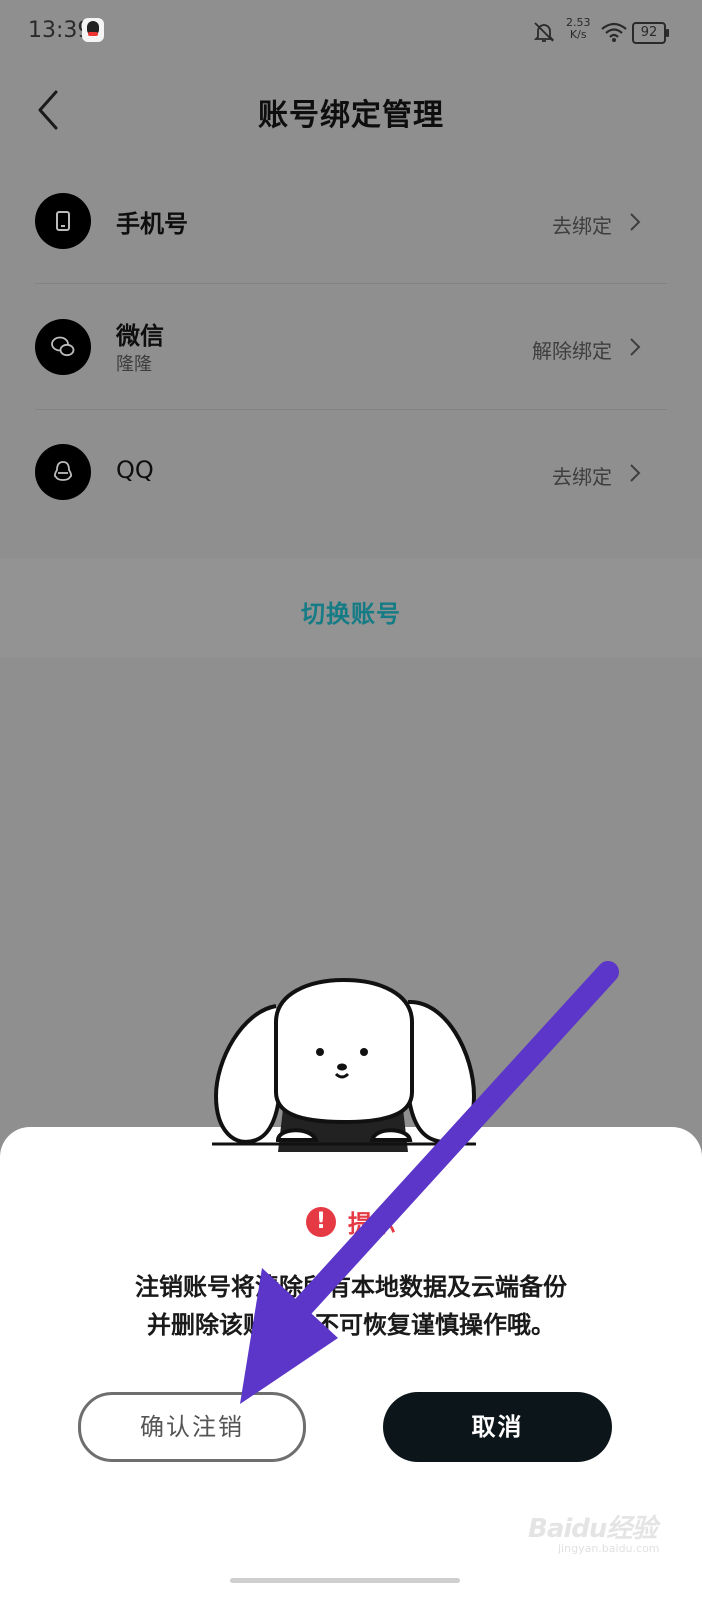 This screenshot has height=1600, width=702. What do you see at coordinates (351, 611) in the screenshot?
I see `switch-account-button: 切换账号` at bounding box center [351, 611].